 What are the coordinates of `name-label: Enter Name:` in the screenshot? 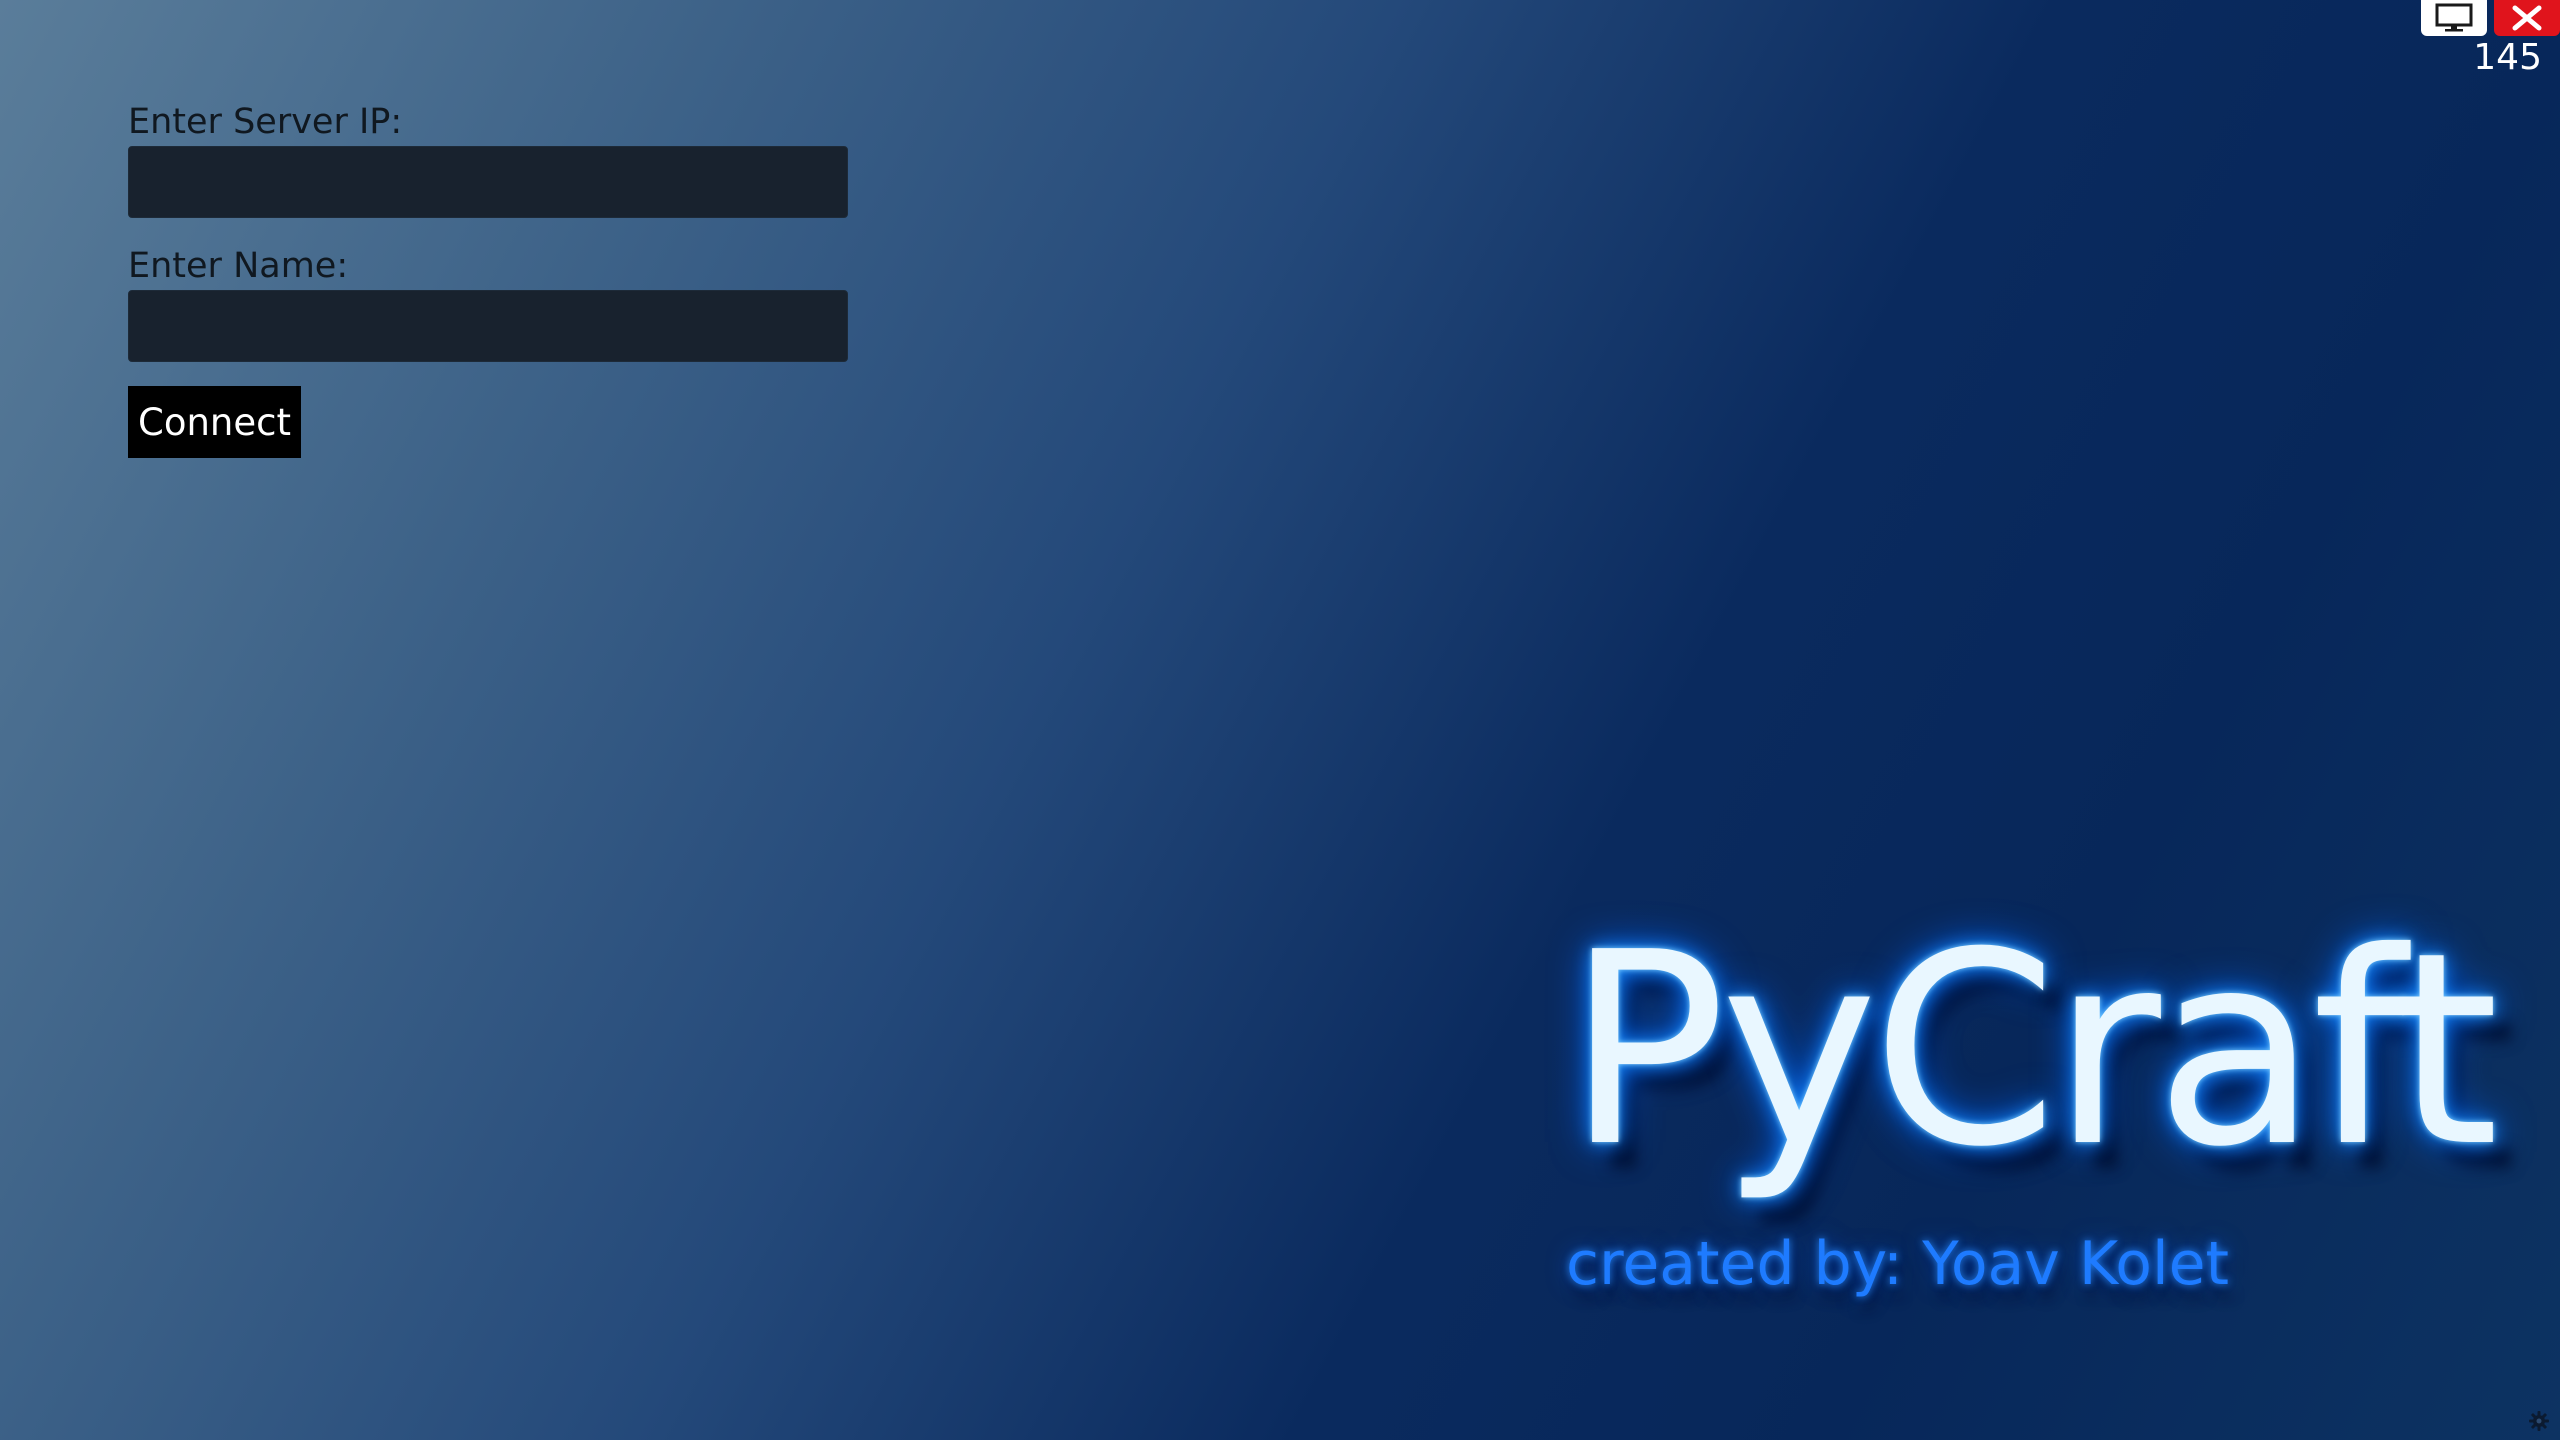 It's located at (238, 266).